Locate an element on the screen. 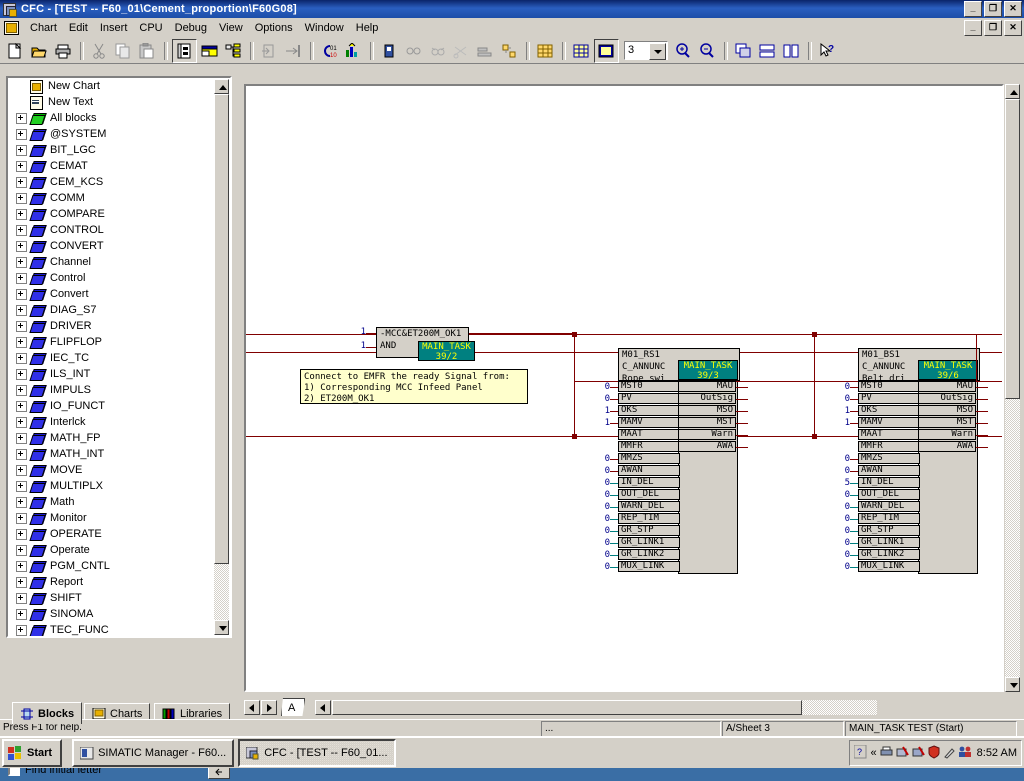  child-close-button: ✕ is located at coordinates (1013, 28).